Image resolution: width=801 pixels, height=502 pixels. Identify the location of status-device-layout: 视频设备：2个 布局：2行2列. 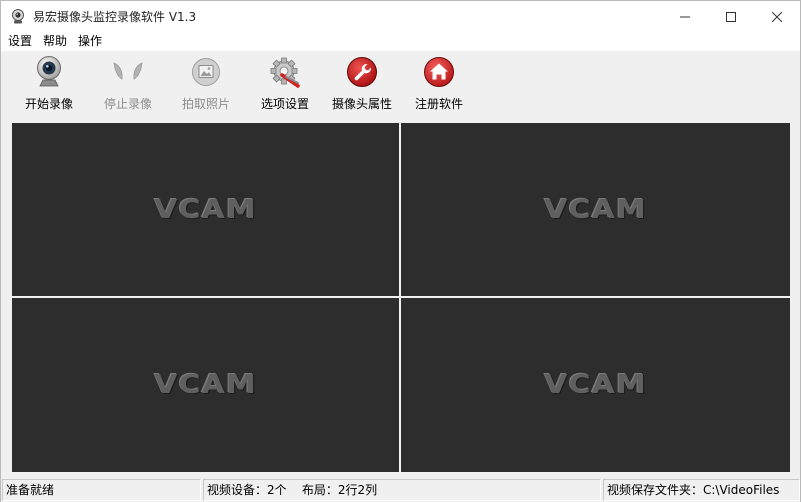
(402, 490).